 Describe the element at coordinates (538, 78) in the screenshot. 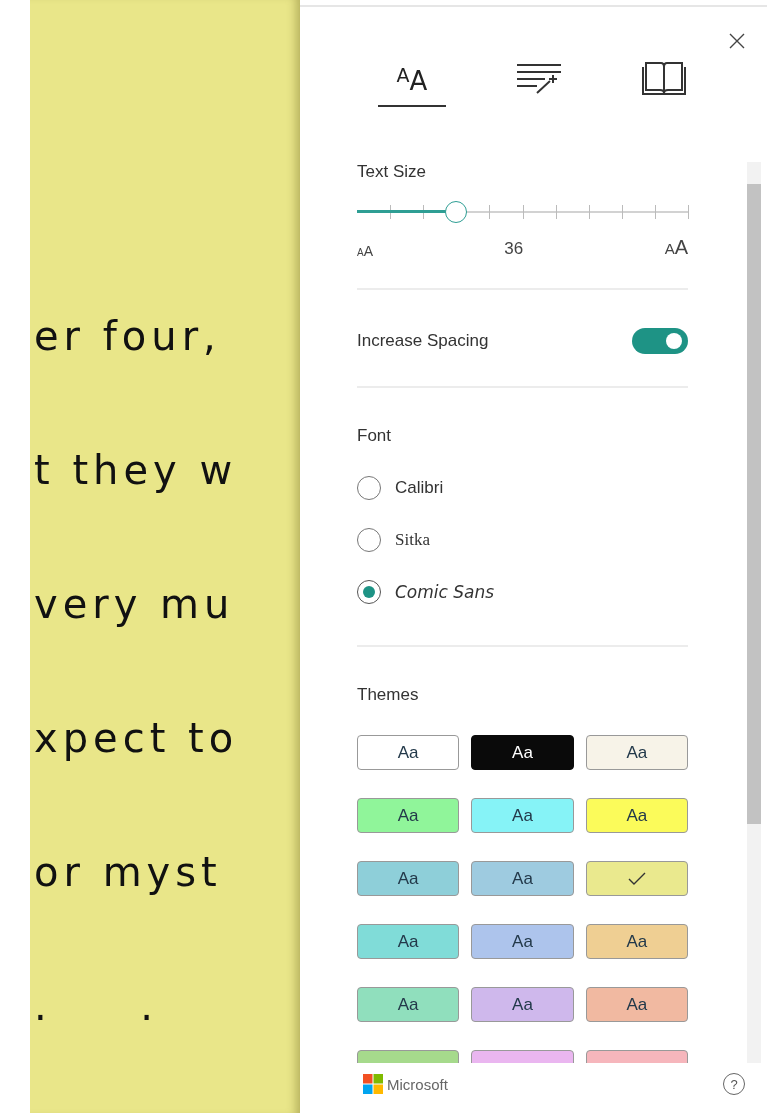

I see `lines-wand-icon` at that location.